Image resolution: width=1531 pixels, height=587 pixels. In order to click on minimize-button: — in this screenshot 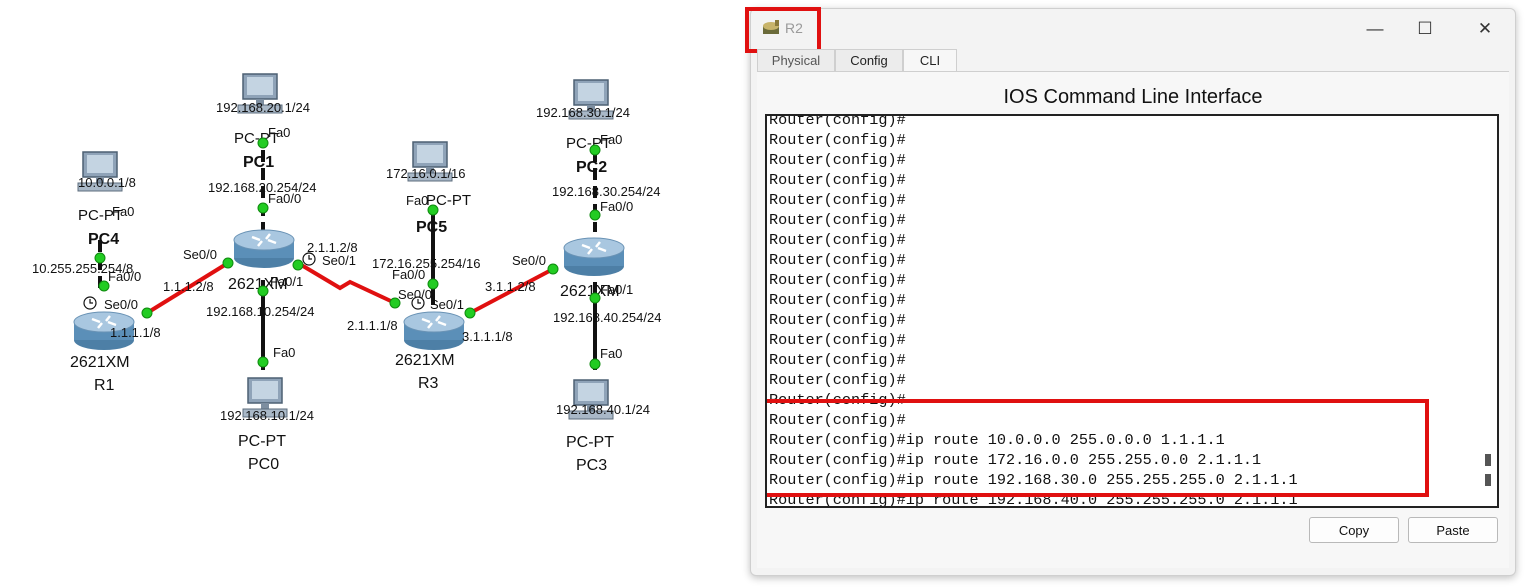, I will do `click(1375, 29)`.